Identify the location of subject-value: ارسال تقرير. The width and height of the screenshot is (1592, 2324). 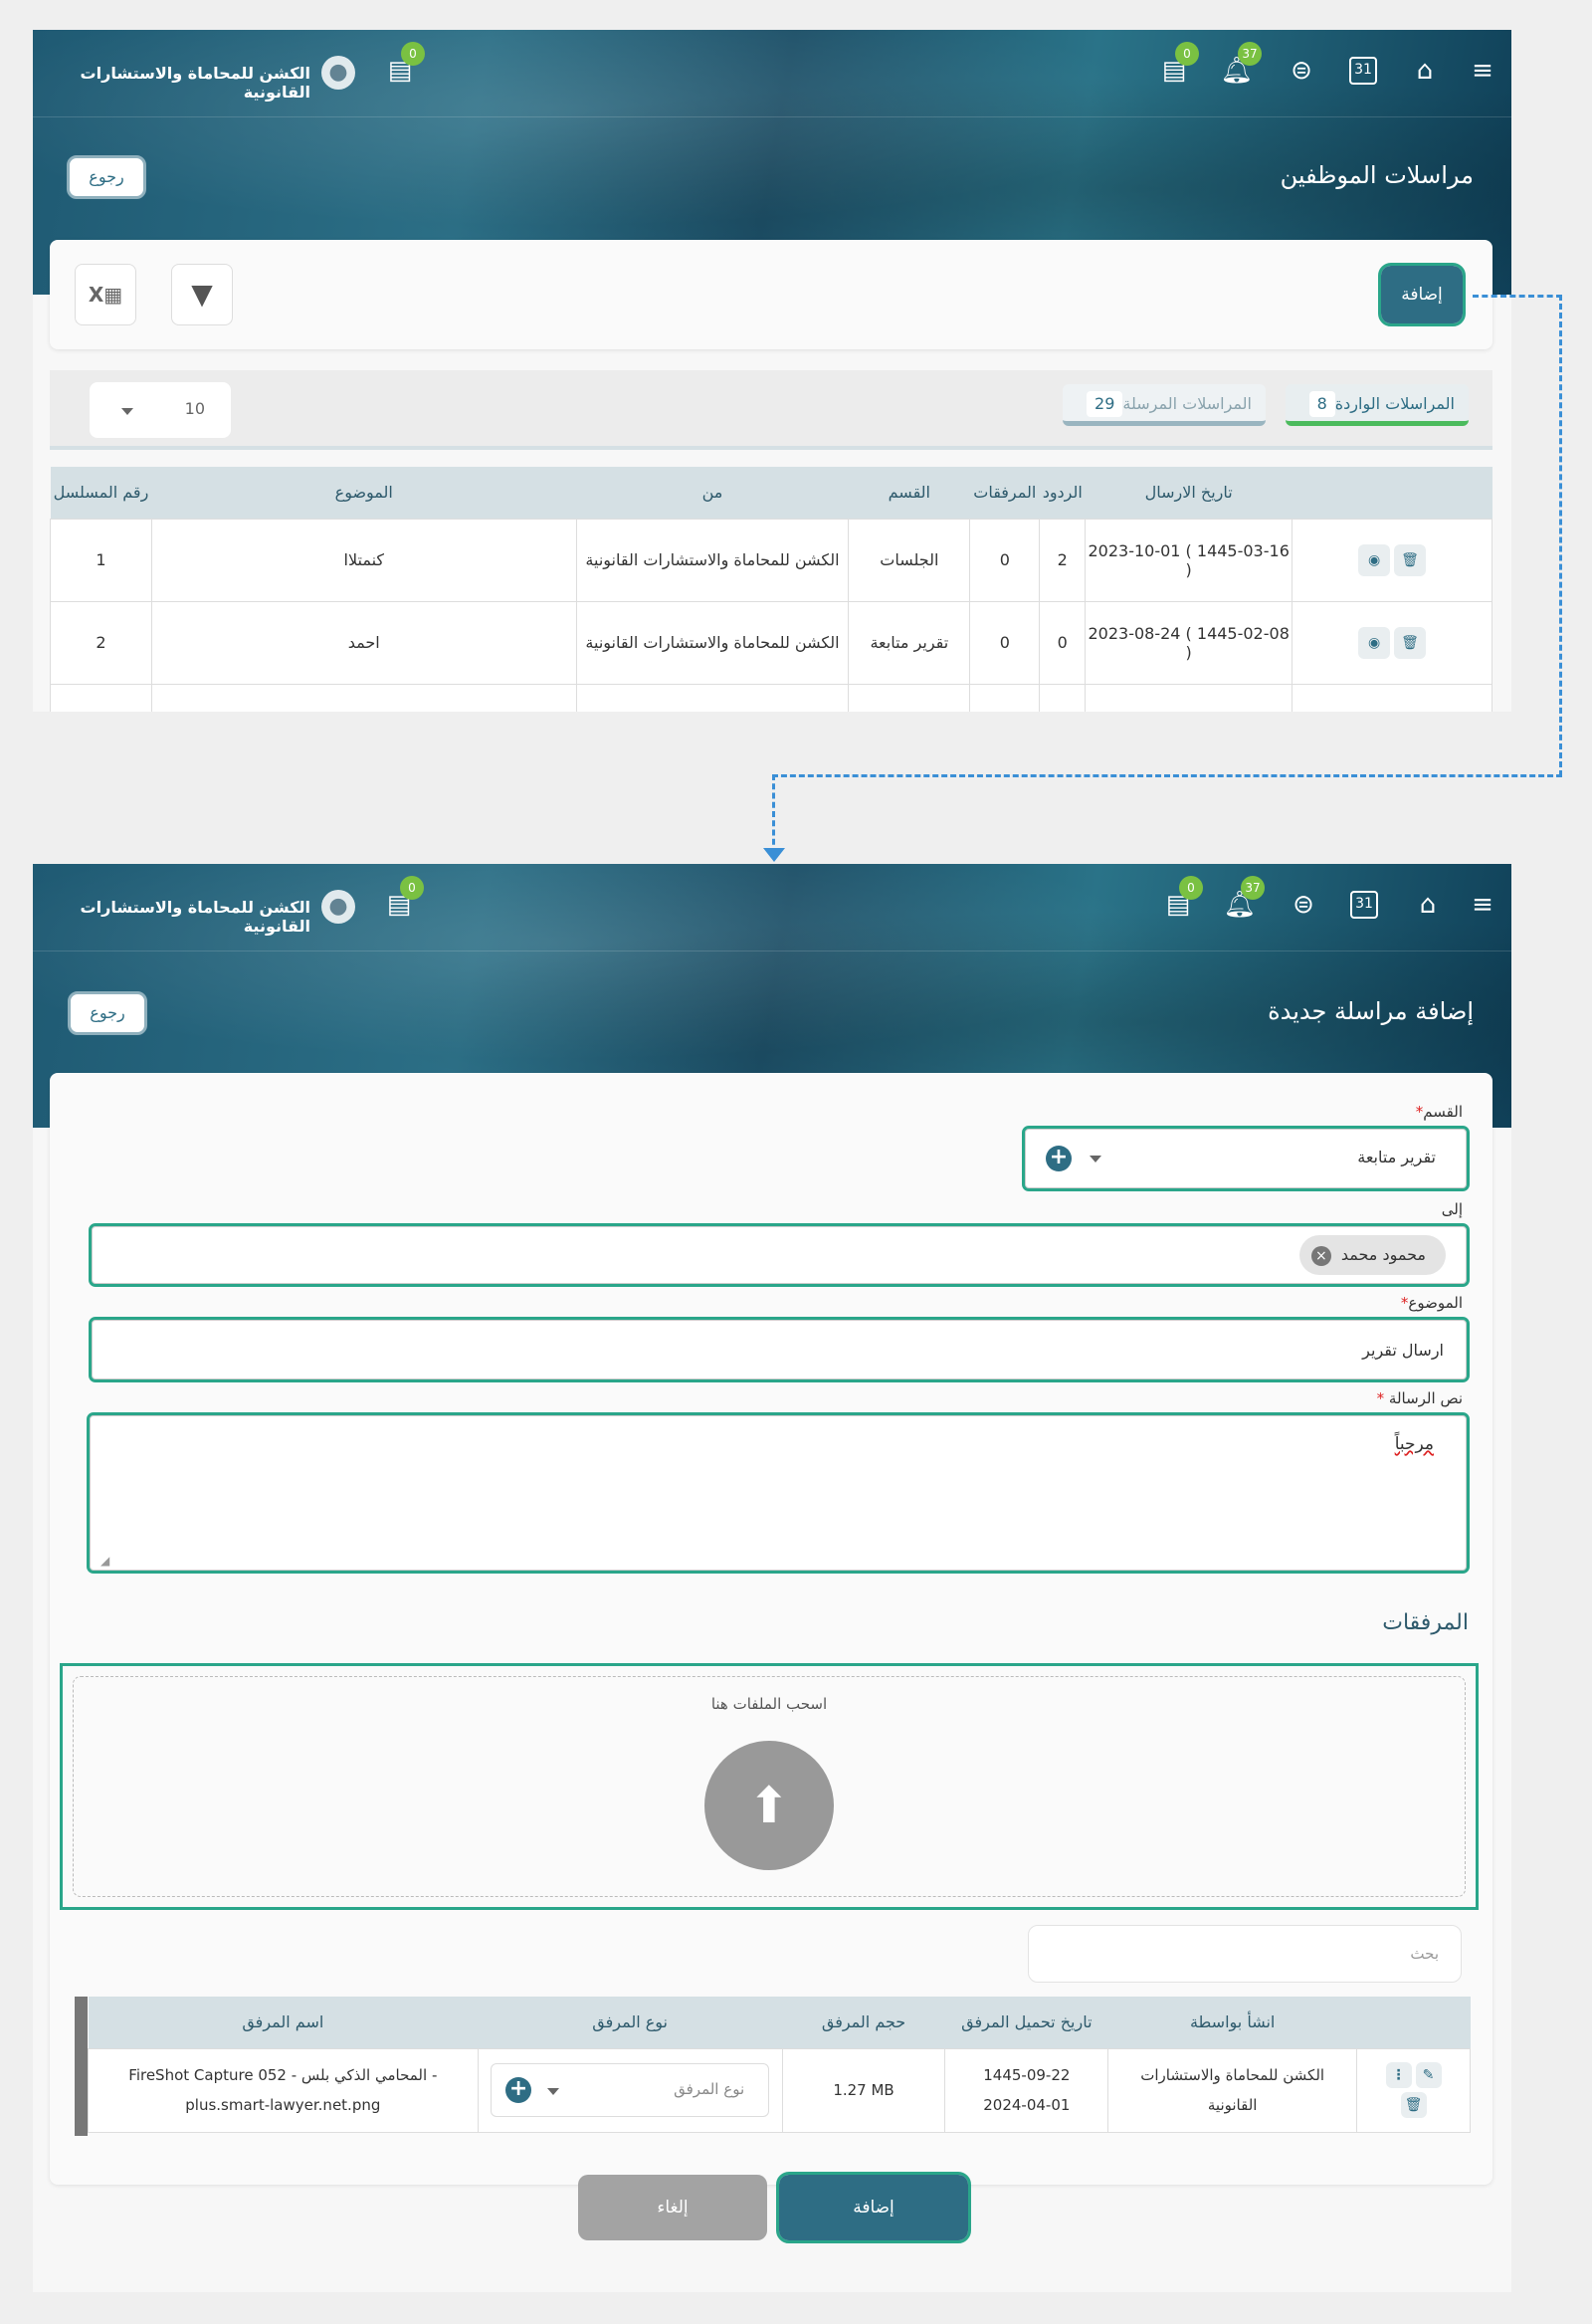
(1403, 1350).